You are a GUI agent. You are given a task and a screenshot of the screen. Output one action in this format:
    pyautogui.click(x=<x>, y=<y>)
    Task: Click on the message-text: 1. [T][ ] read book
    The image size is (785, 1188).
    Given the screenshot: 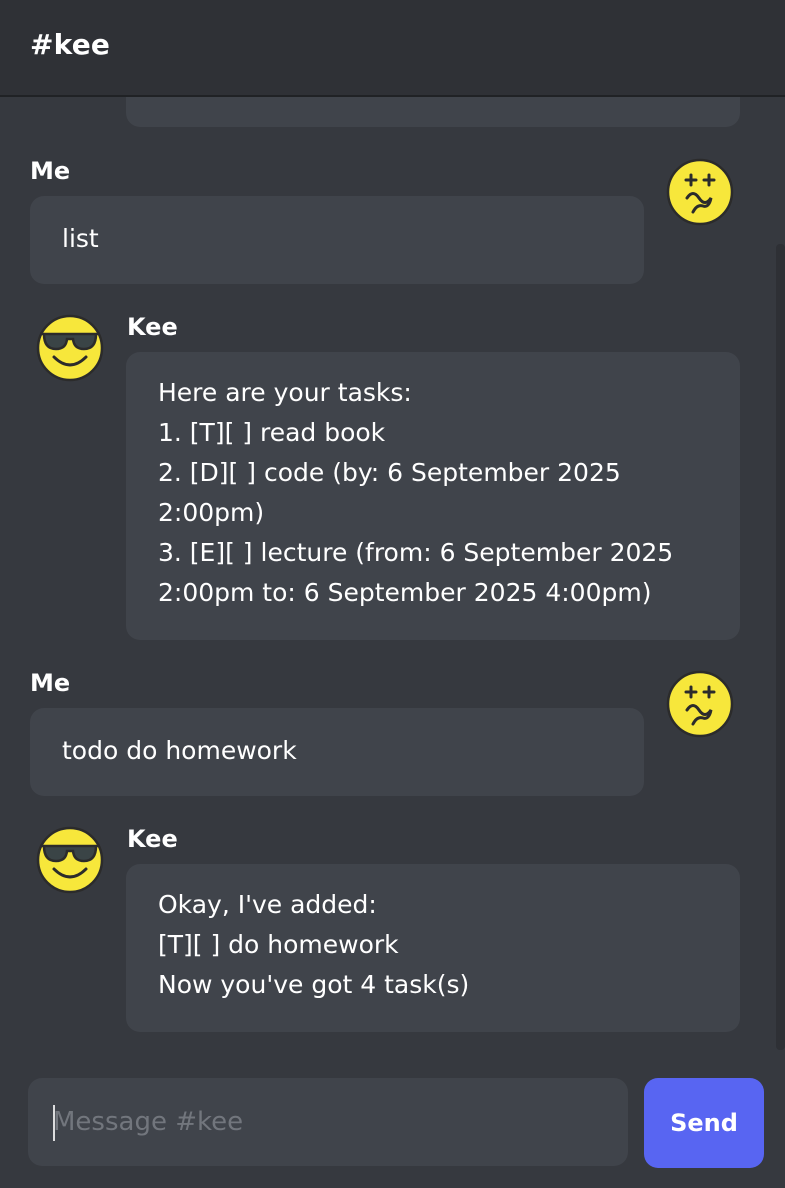 What is the action you would take?
    pyautogui.click(x=272, y=432)
    